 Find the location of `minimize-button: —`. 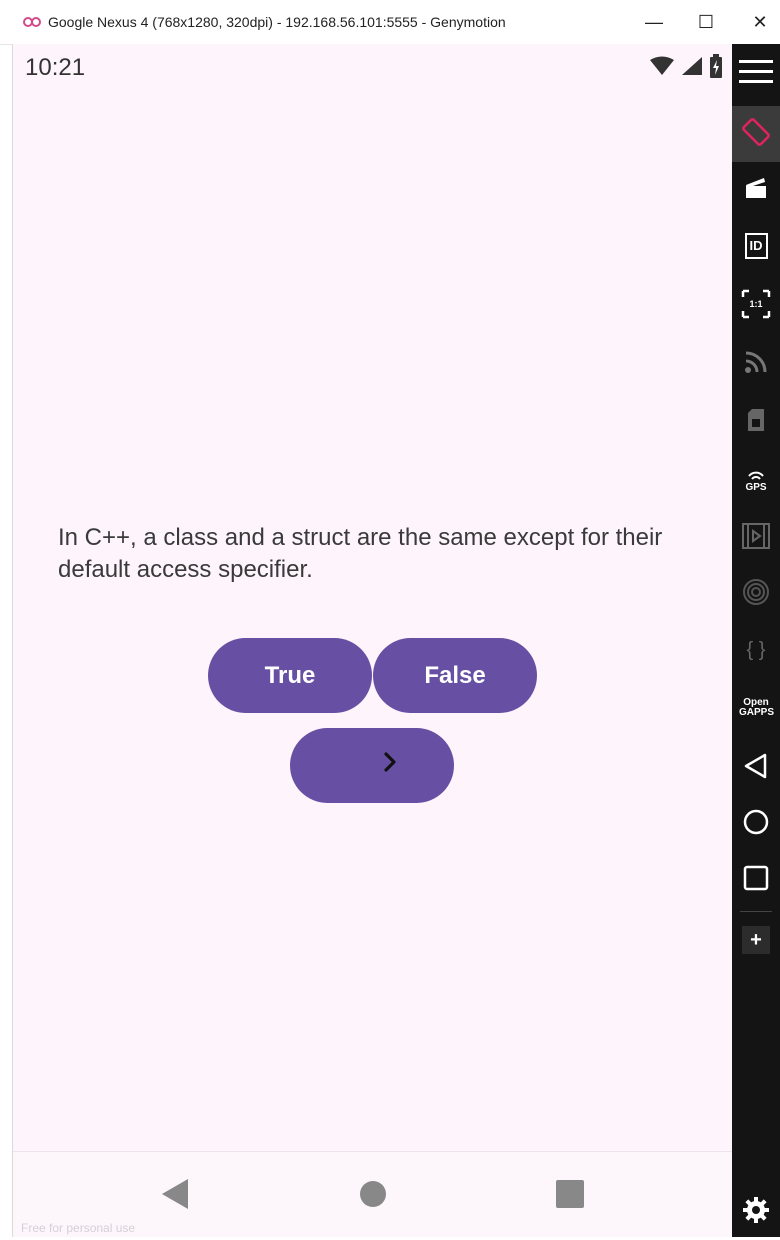

minimize-button: — is located at coordinates (654, 22).